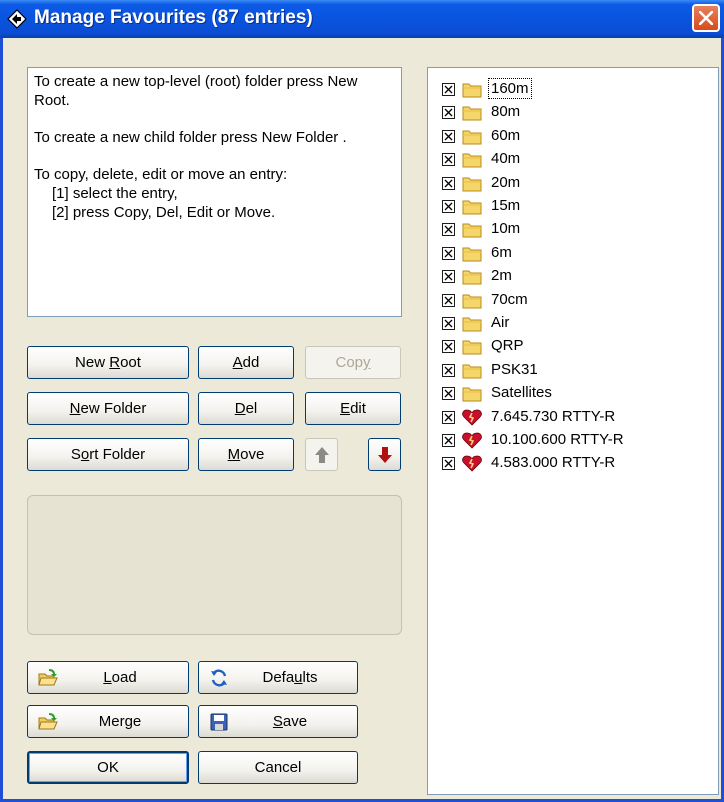  What do you see at coordinates (507, 346) in the screenshot?
I see `tree-item-label: QRP` at bounding box center [507, 346].